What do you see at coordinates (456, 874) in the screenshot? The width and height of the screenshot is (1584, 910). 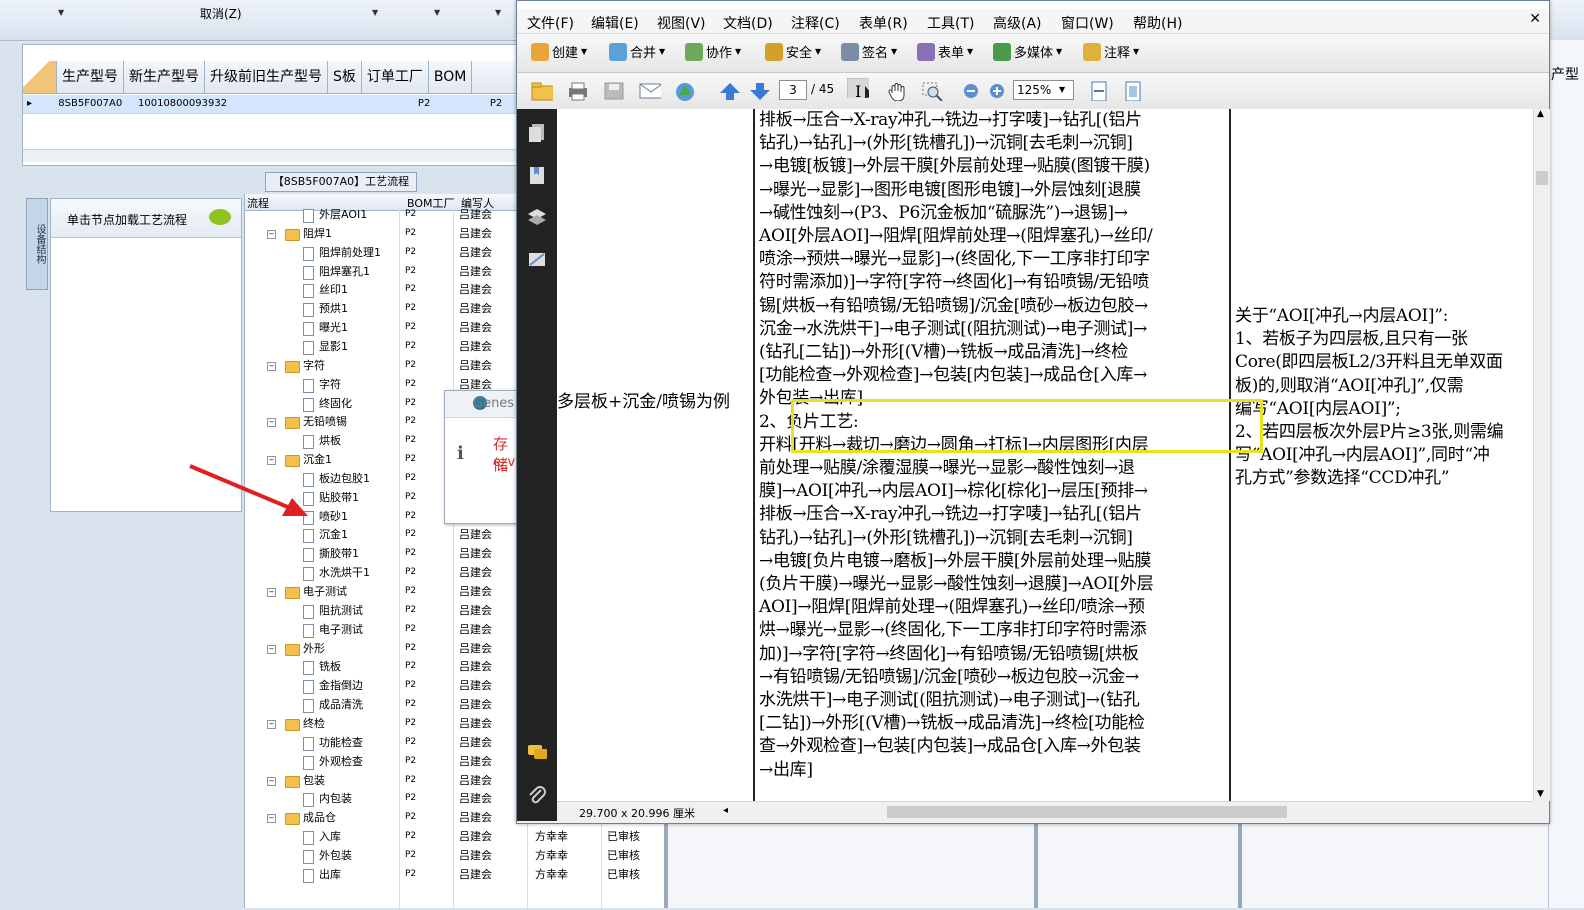 I see `tree-node: 出库 P2 吕建会 方幸幸 已审核` at bounding box center [456, 874].